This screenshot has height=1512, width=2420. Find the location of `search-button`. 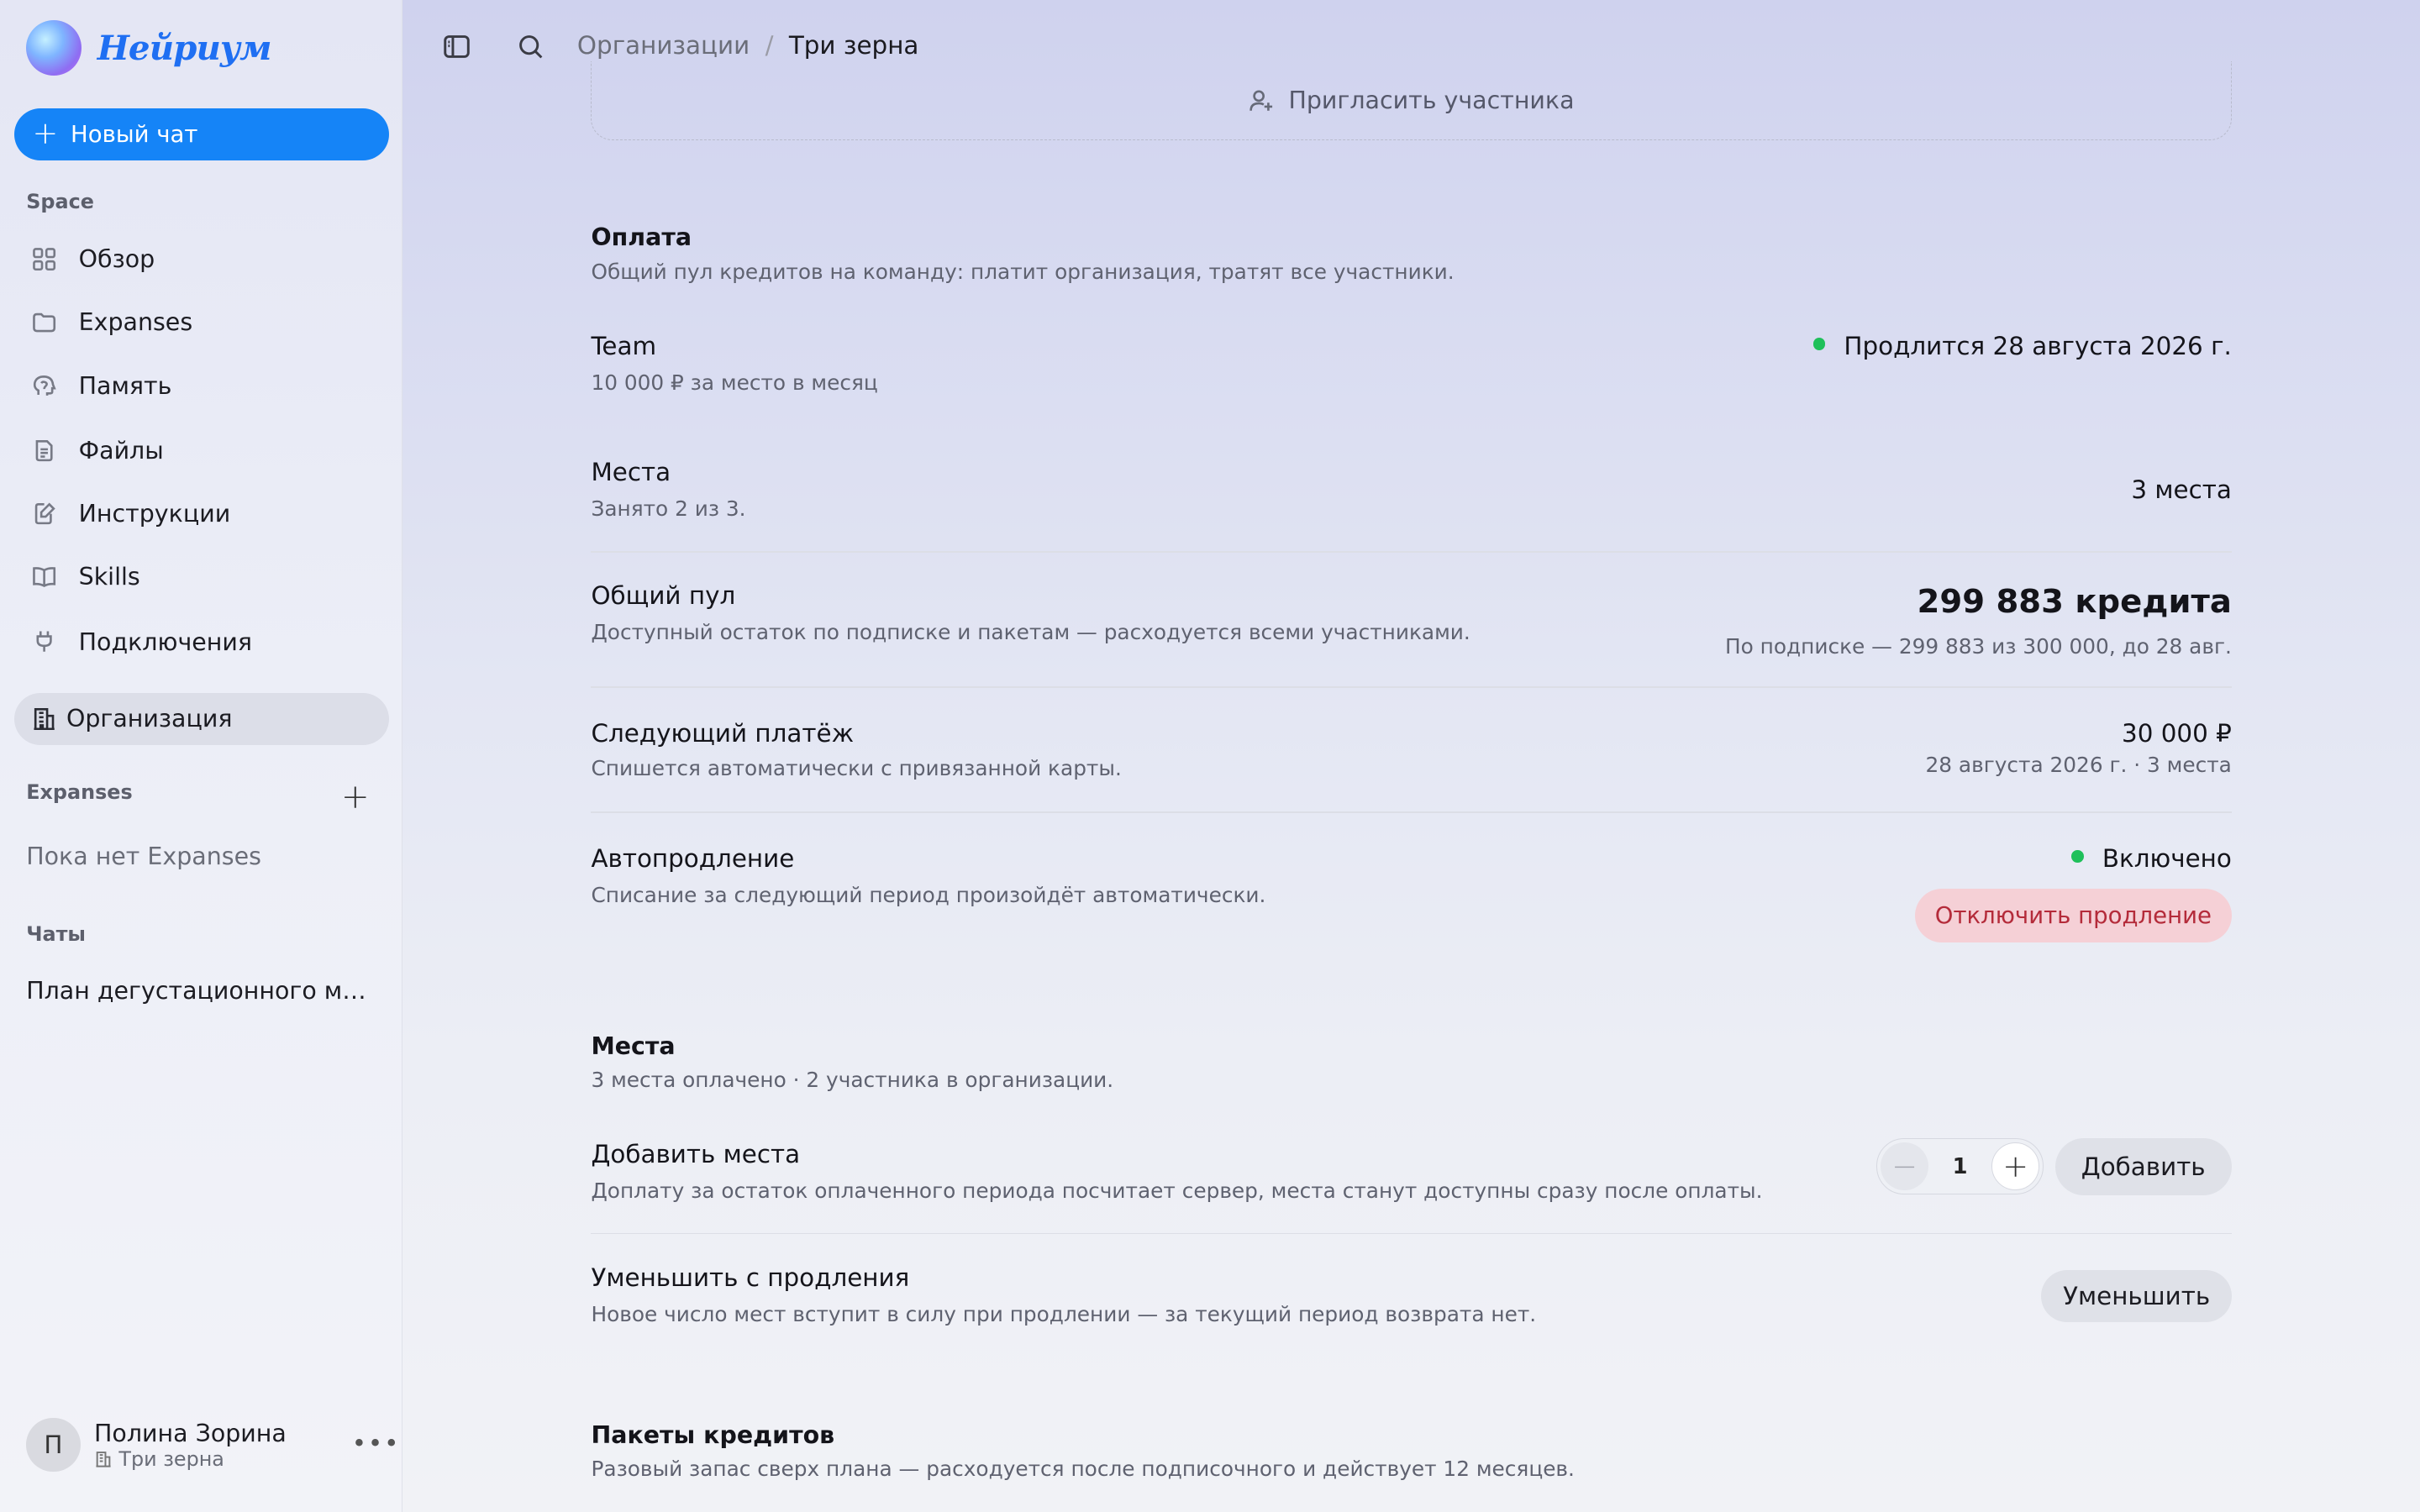

search-button is located at coordinates (530, 46).